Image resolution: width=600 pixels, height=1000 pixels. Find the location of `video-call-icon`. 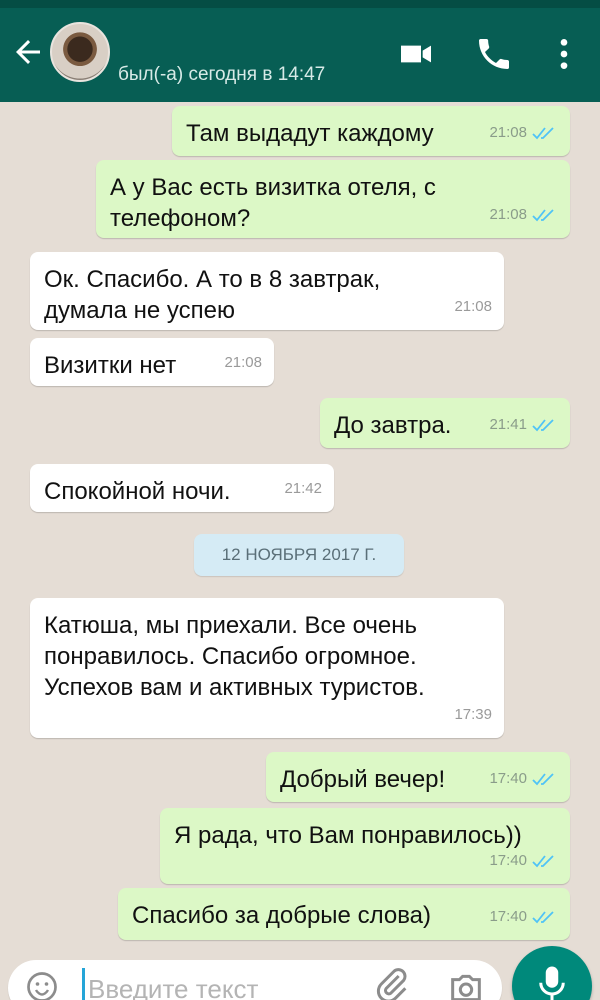

video-call-icon is located at coordinates (416, 54).